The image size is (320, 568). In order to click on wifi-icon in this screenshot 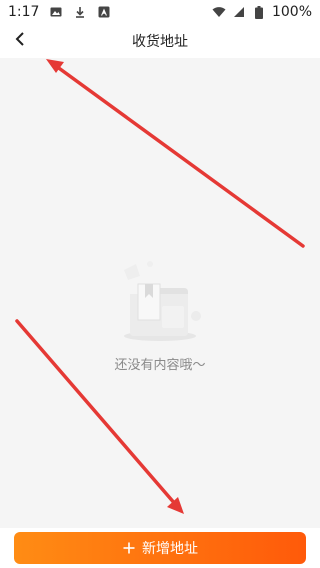, I will do `click(219, 12)`.